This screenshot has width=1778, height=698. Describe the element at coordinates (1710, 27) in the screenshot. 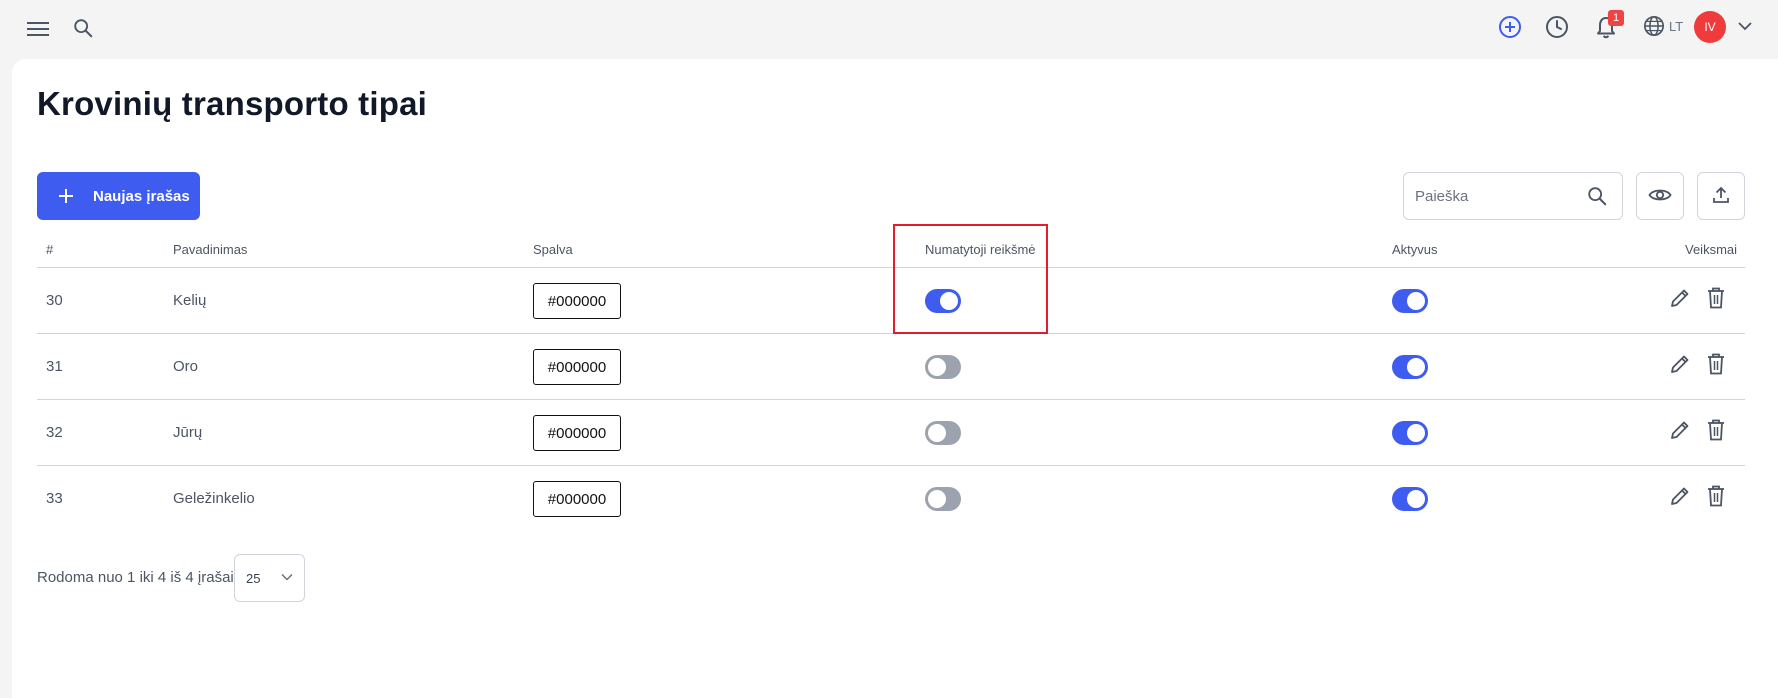

I see `avatar: IV` at that location.